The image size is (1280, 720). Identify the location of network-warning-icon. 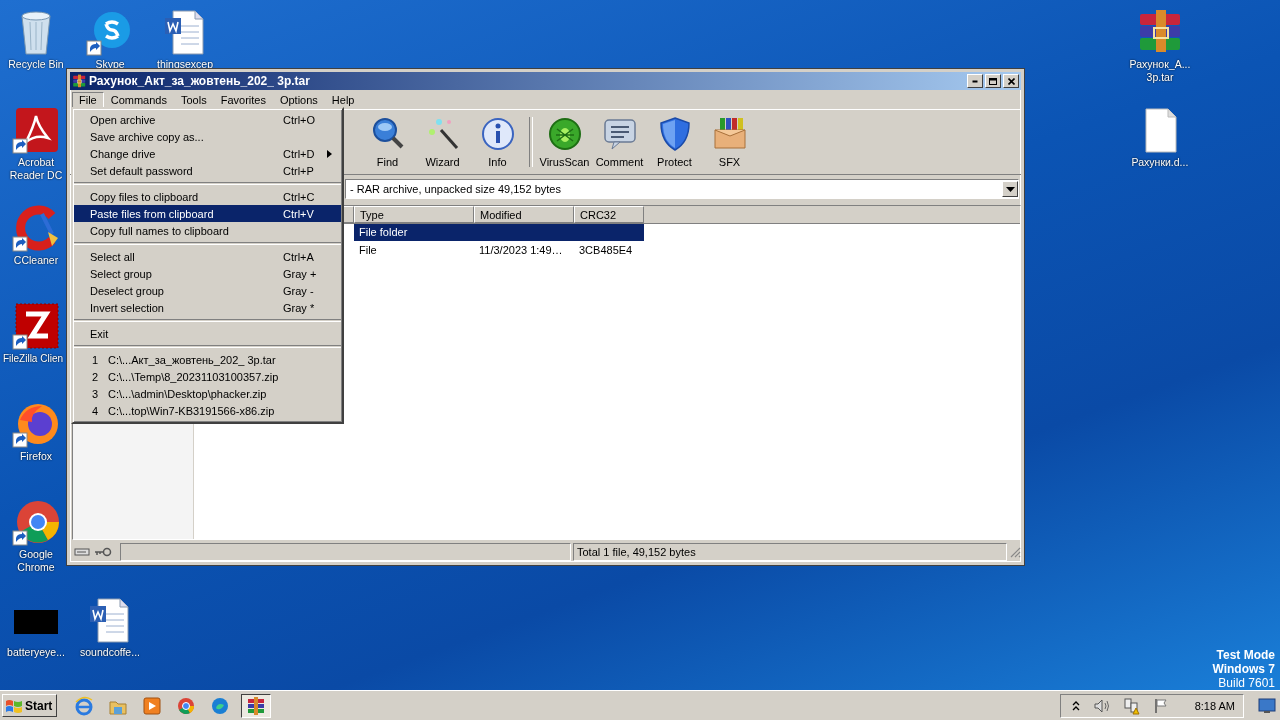
(1131, 705).